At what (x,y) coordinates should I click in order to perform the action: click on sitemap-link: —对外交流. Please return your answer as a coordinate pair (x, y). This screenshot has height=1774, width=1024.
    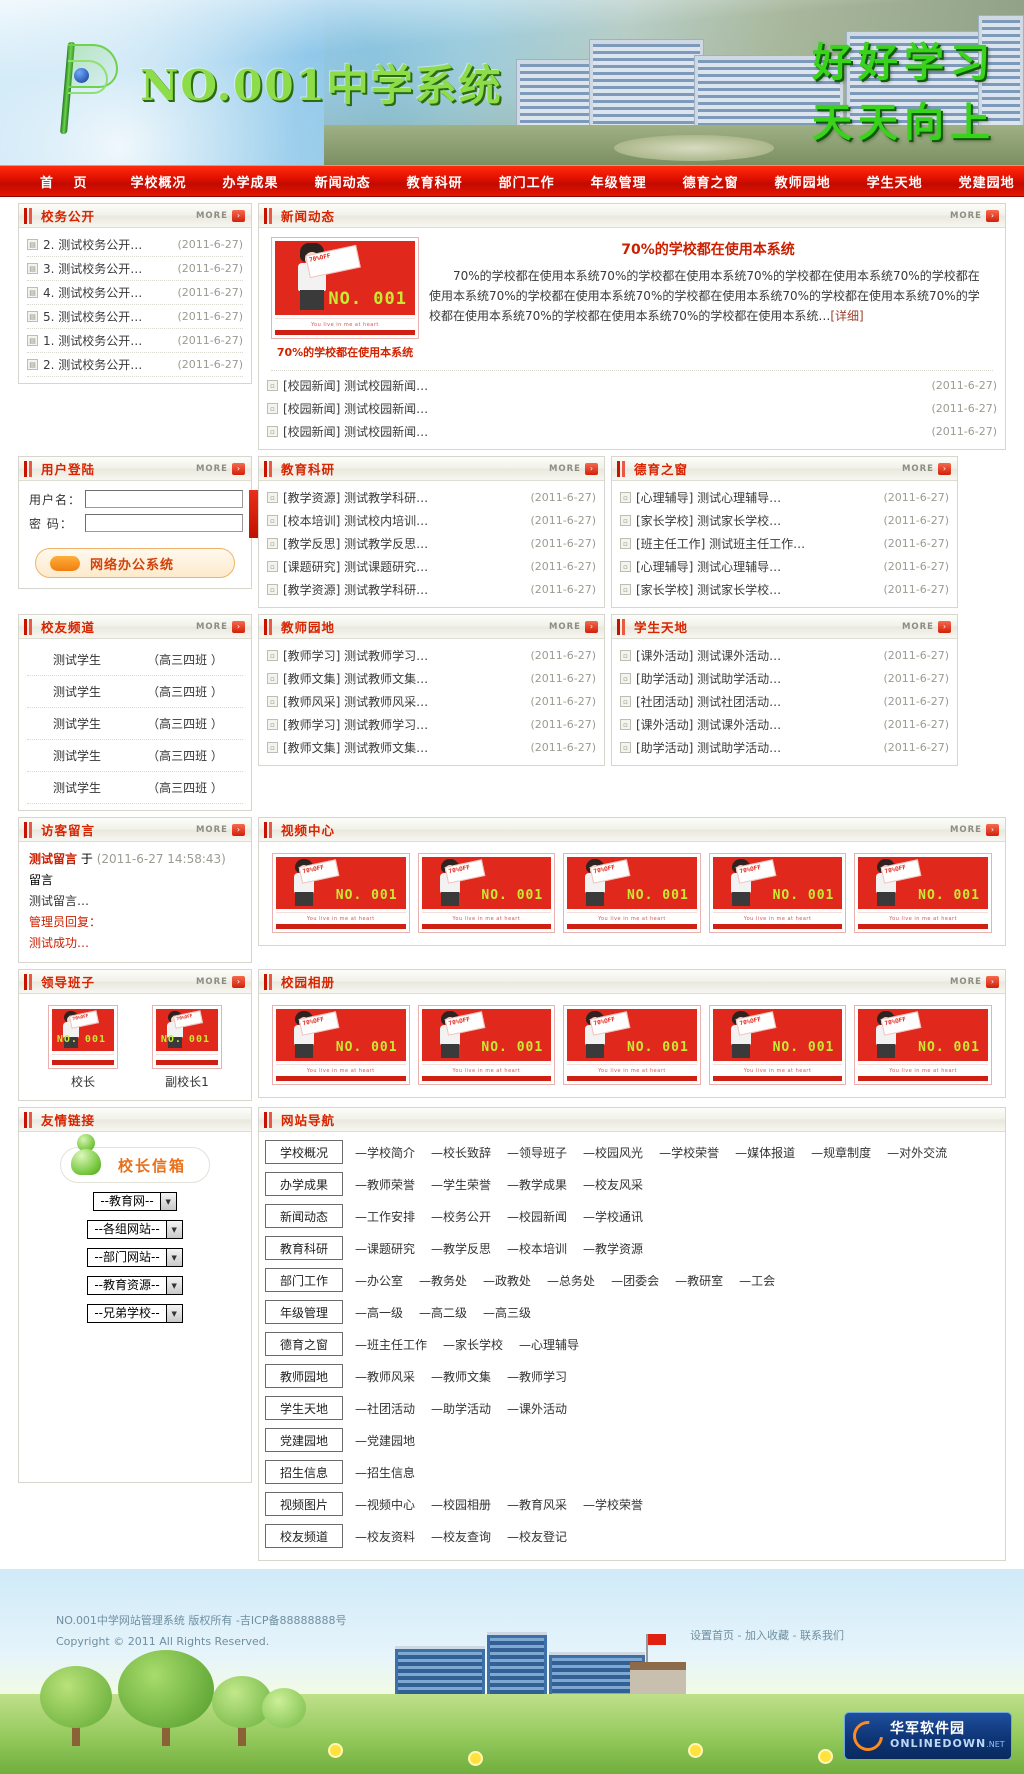
    Looking at the image, I should click on (917, 1152).